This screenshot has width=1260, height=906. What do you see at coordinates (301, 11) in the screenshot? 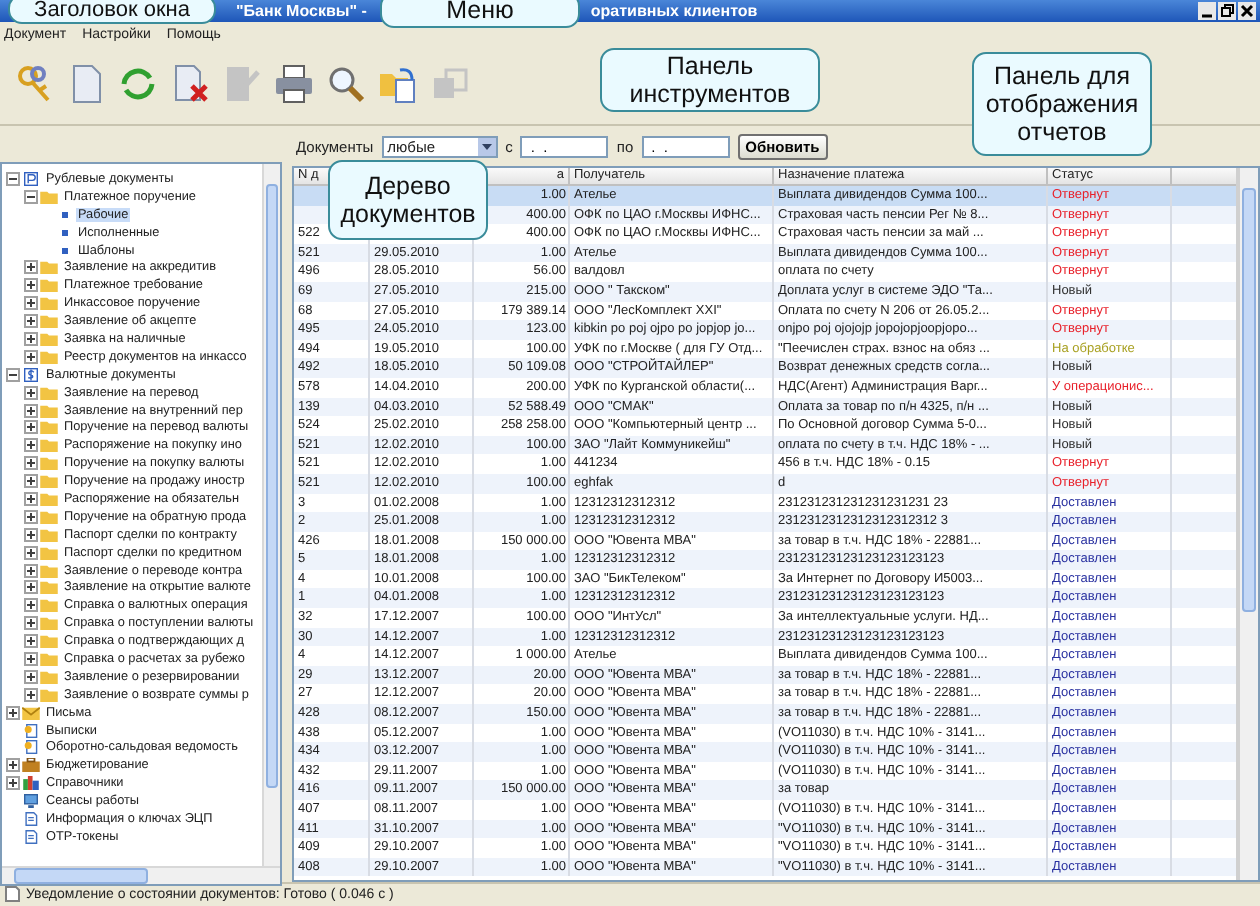
I see `window-title: "Банк Москвы" -` at bounding box center [301, 11].